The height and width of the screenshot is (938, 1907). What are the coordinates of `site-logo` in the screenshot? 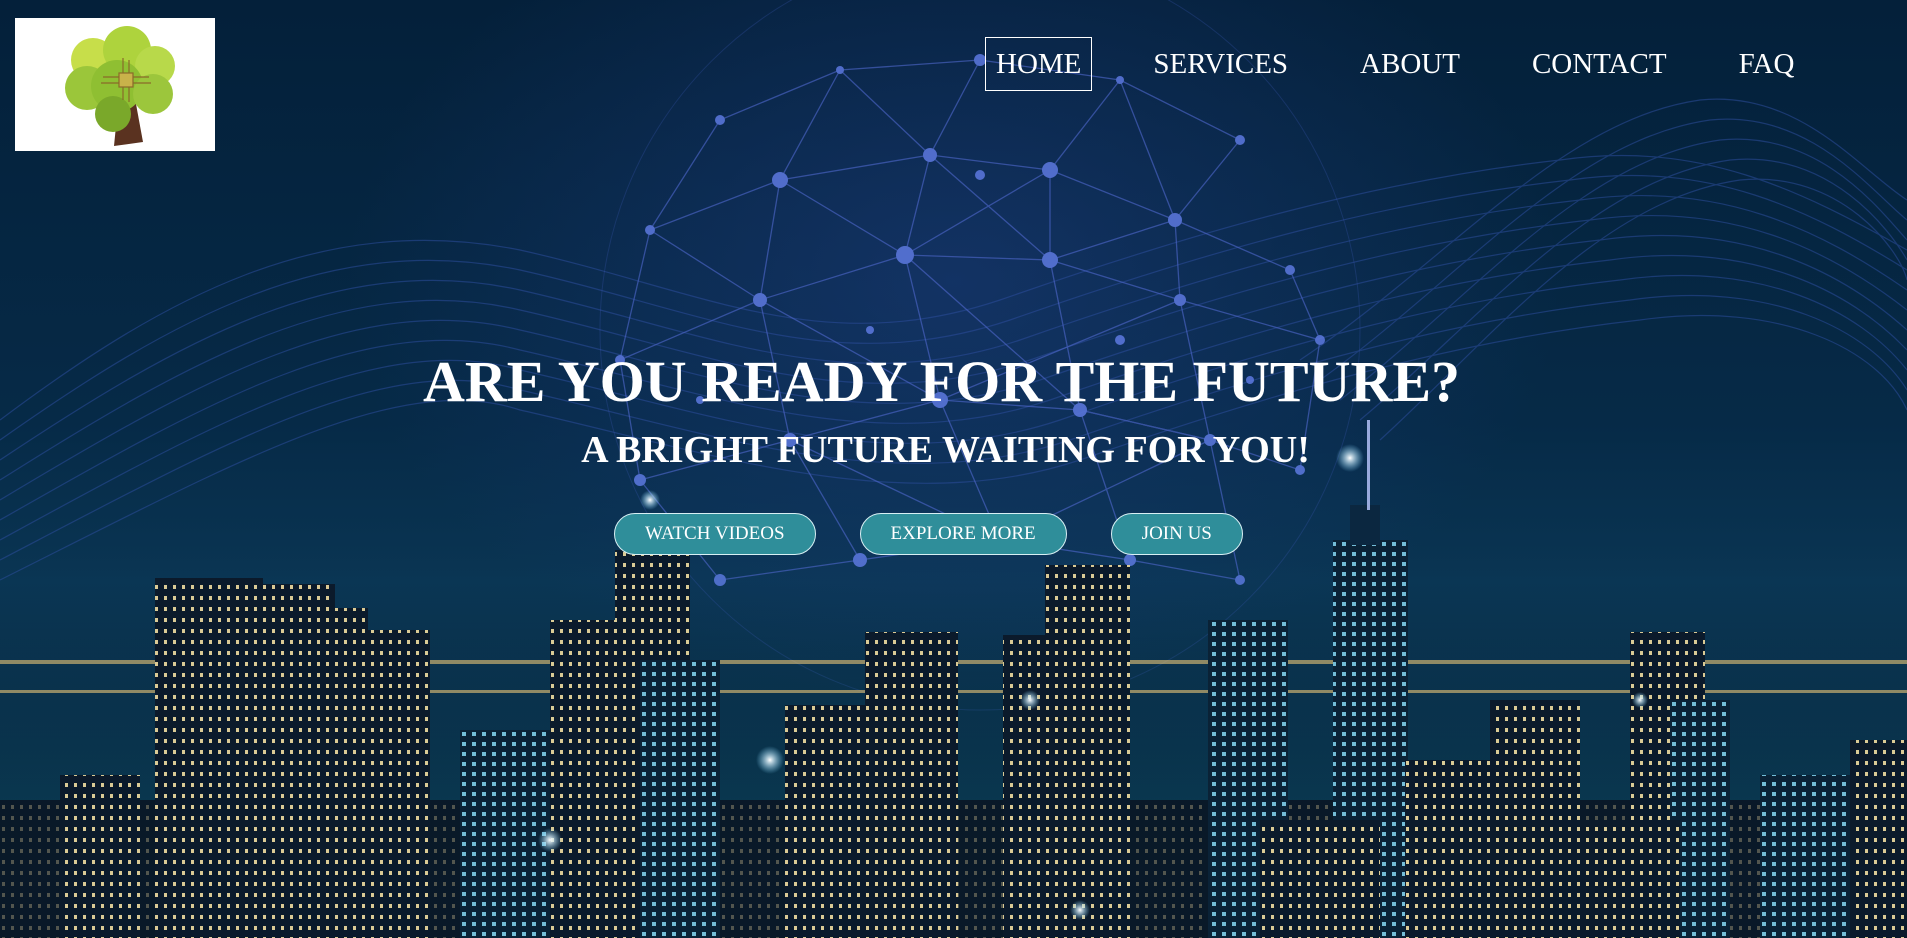 It's located at (115, 84).